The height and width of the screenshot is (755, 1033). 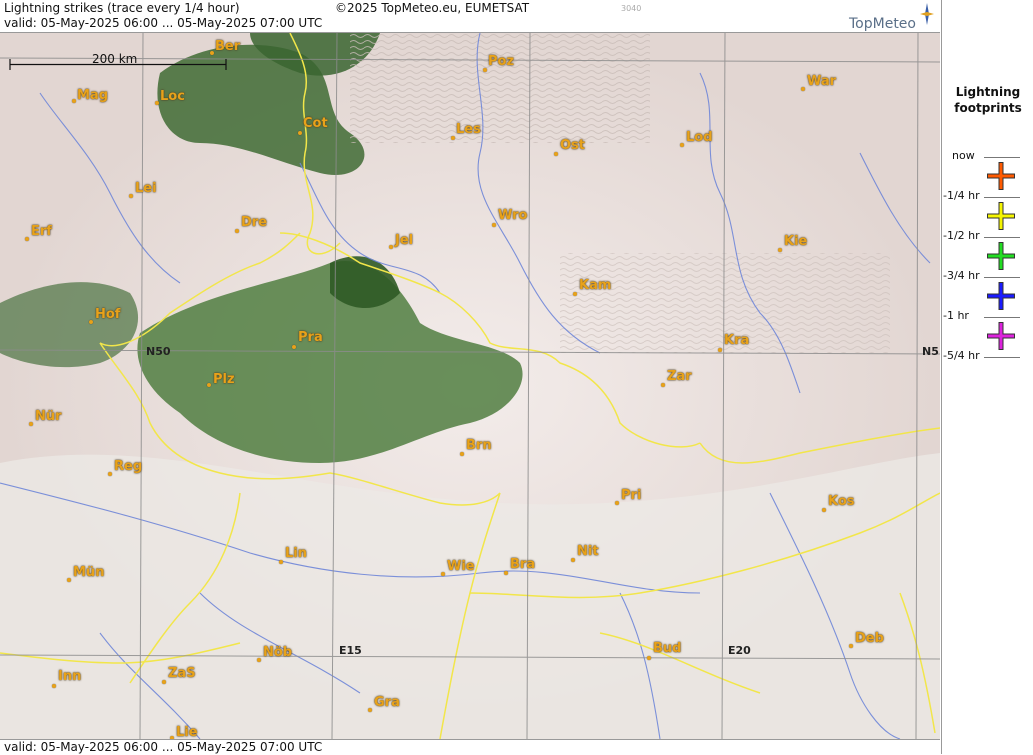 I want to click on city-label-mun: Mün, so click(x=89, y=572).